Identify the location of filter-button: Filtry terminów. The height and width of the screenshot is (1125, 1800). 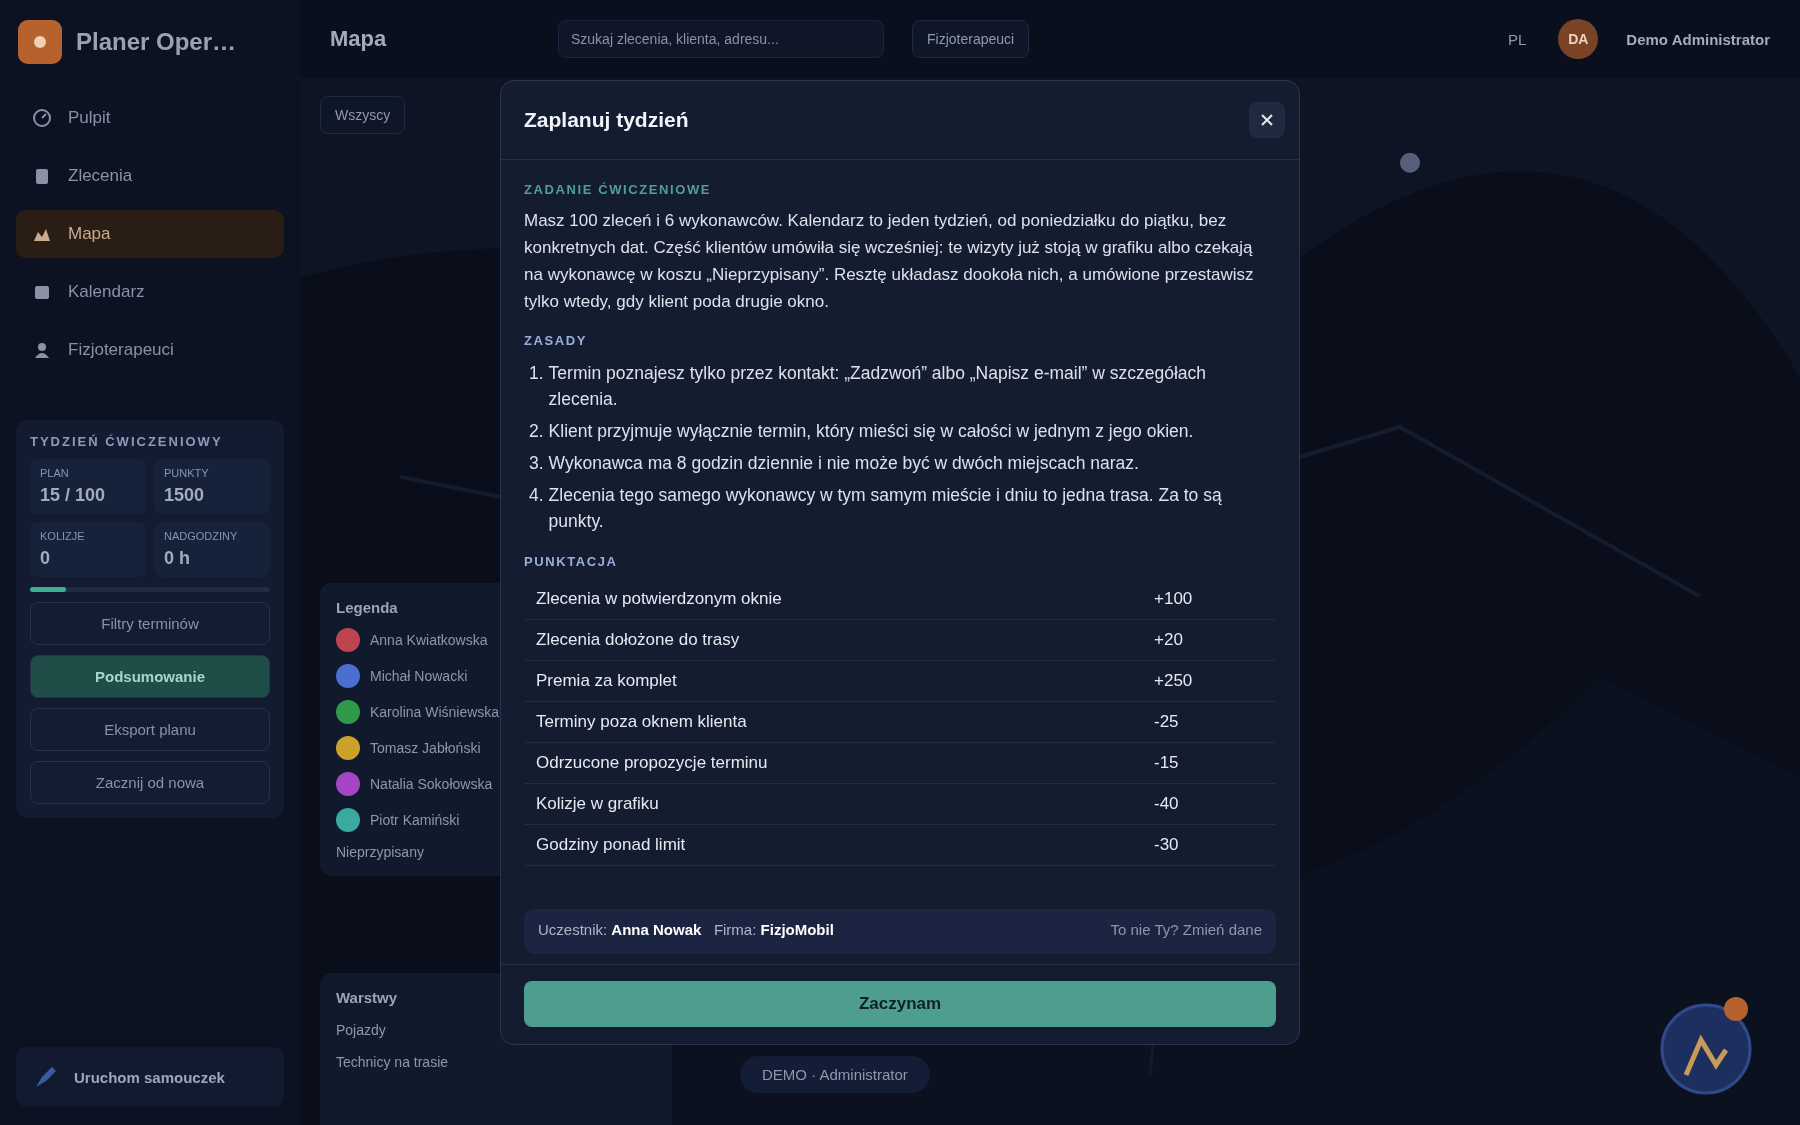
(150, 623).